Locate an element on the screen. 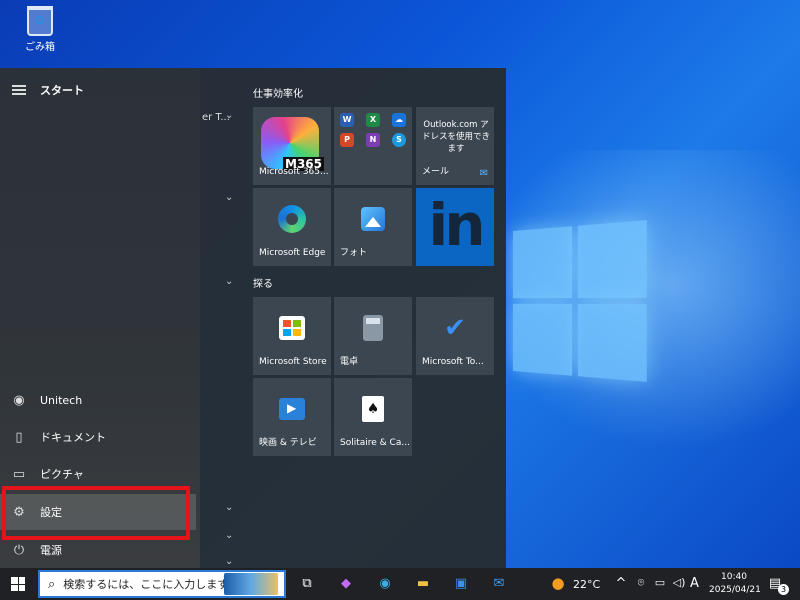 The width and height of the screenshot is (800, 600). power-icon: ⏻ is located at coordinates (19, 550).